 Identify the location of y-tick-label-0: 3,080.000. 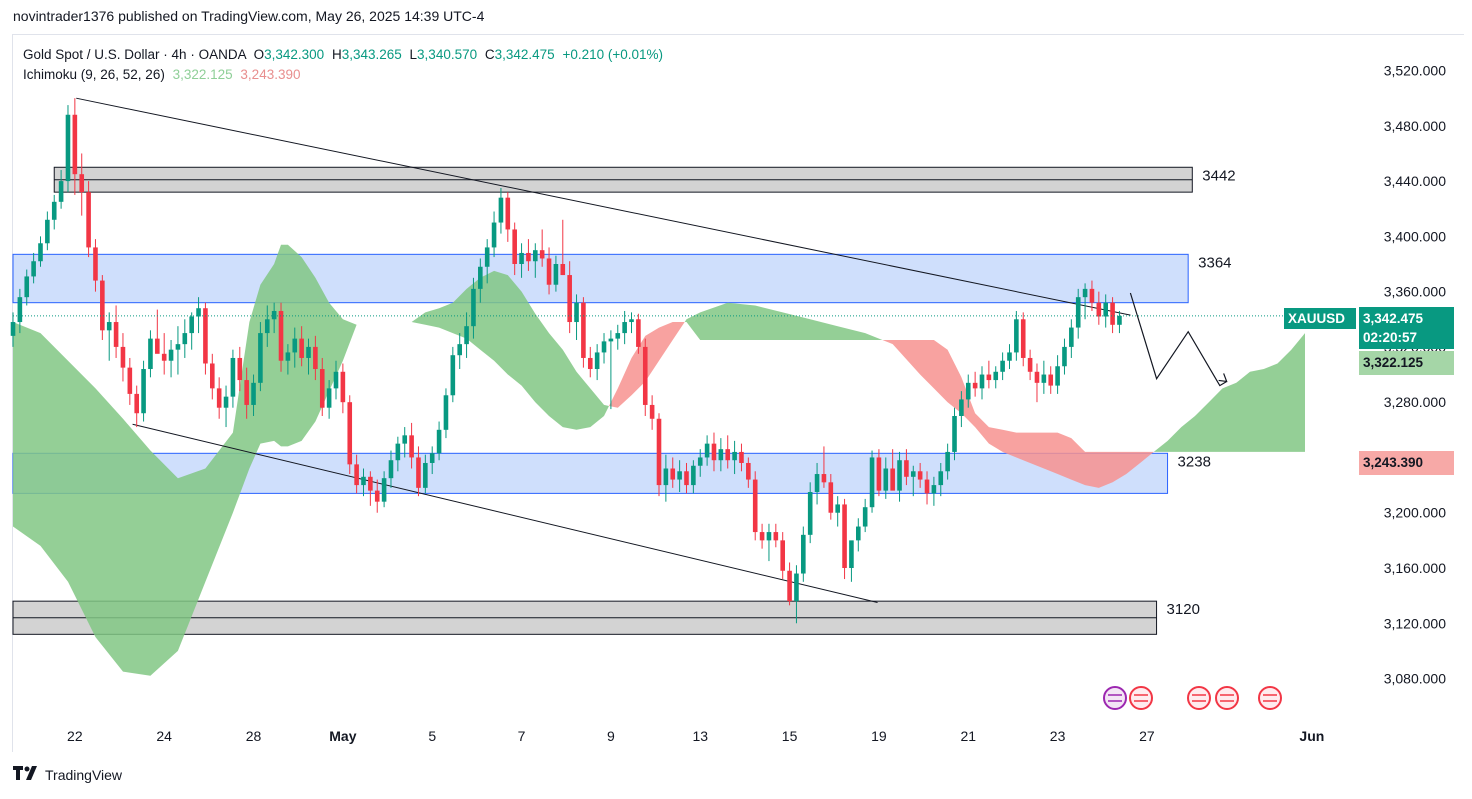
(1415, 679).